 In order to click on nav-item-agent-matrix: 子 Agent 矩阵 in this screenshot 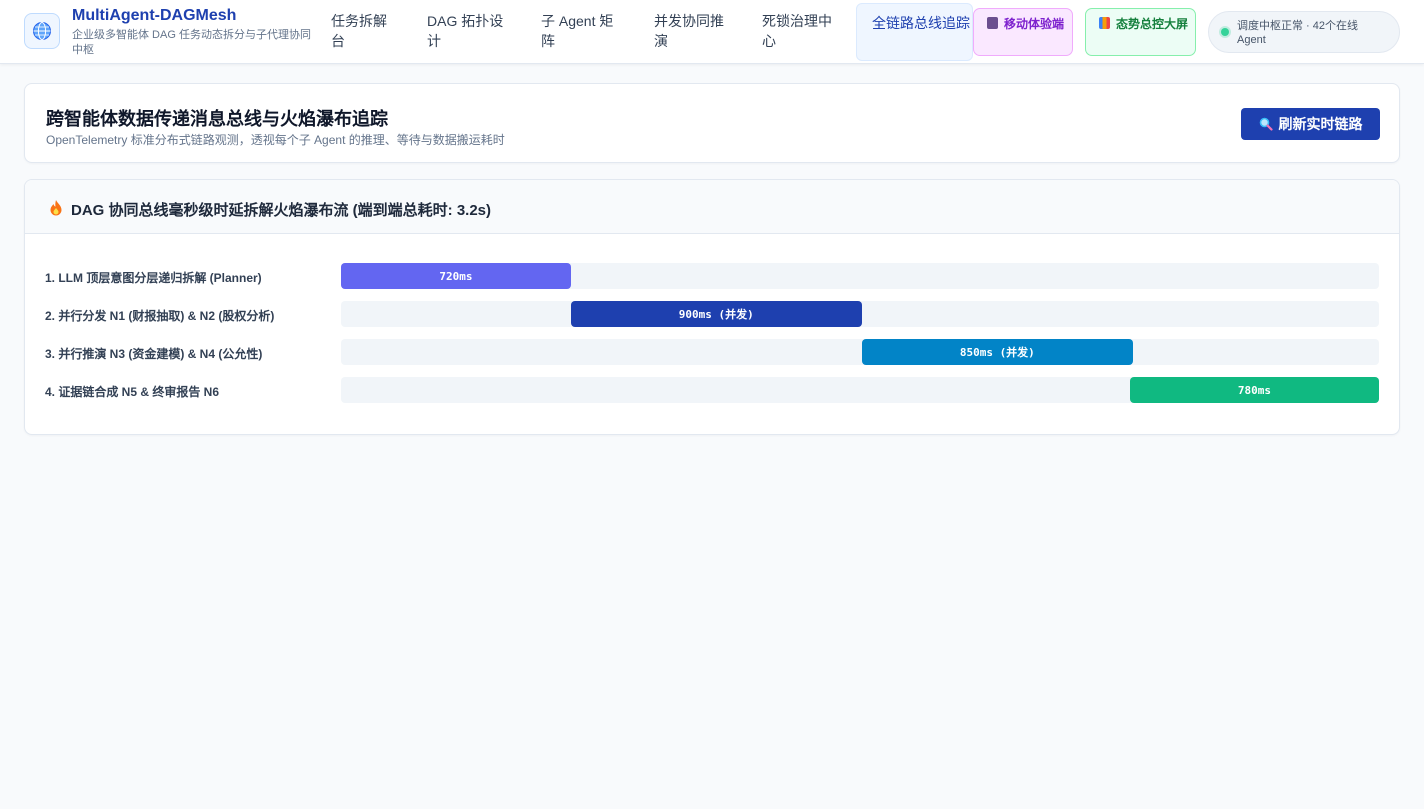, I will do `click(580, 31)`.